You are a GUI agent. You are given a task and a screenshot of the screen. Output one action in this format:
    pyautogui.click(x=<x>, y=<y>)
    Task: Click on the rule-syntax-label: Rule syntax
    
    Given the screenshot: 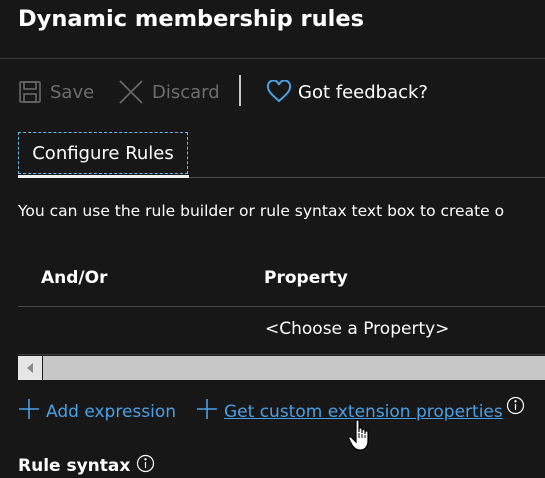 What is the action you would take?
    pyautogui.click(x=74, y=466)
    